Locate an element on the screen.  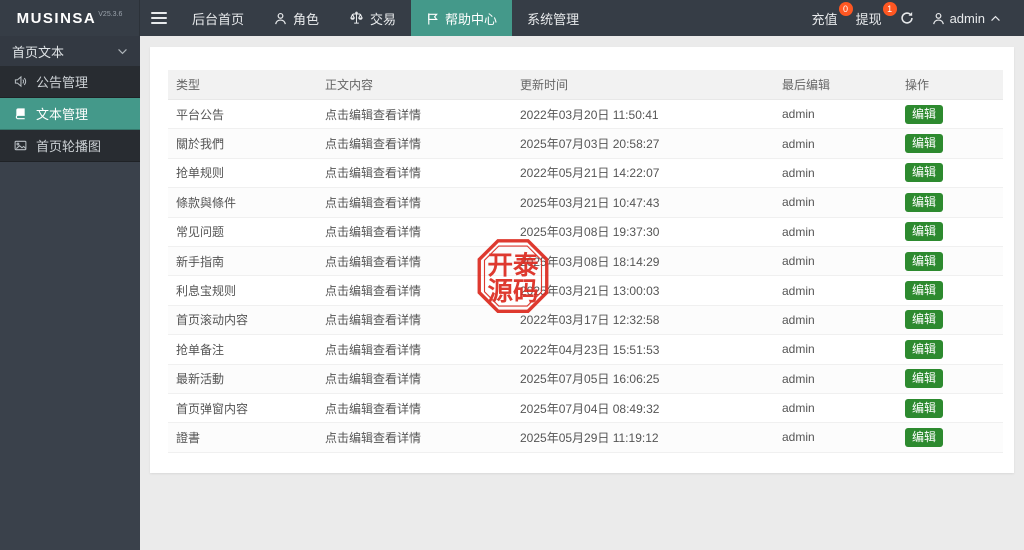
column-header-type: 类型 is located at coordinates (188, 85).